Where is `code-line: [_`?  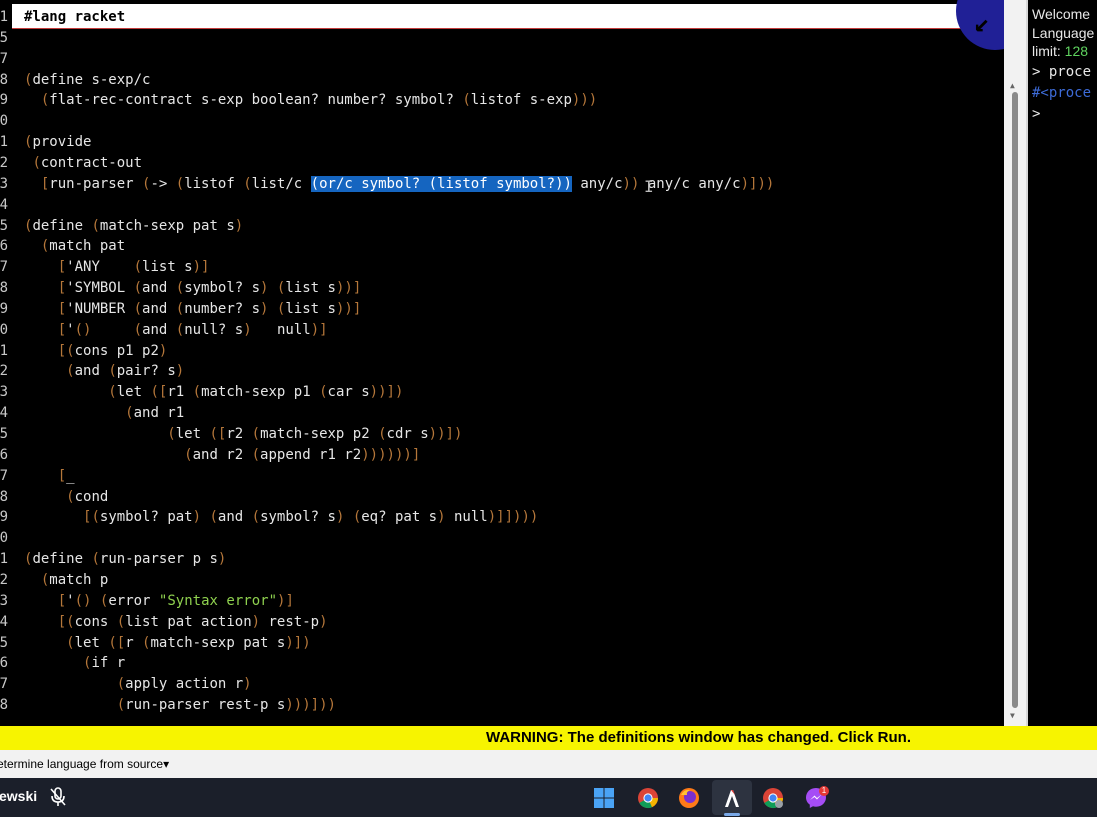
code-line: [_ is located at coordinates (49, 476).